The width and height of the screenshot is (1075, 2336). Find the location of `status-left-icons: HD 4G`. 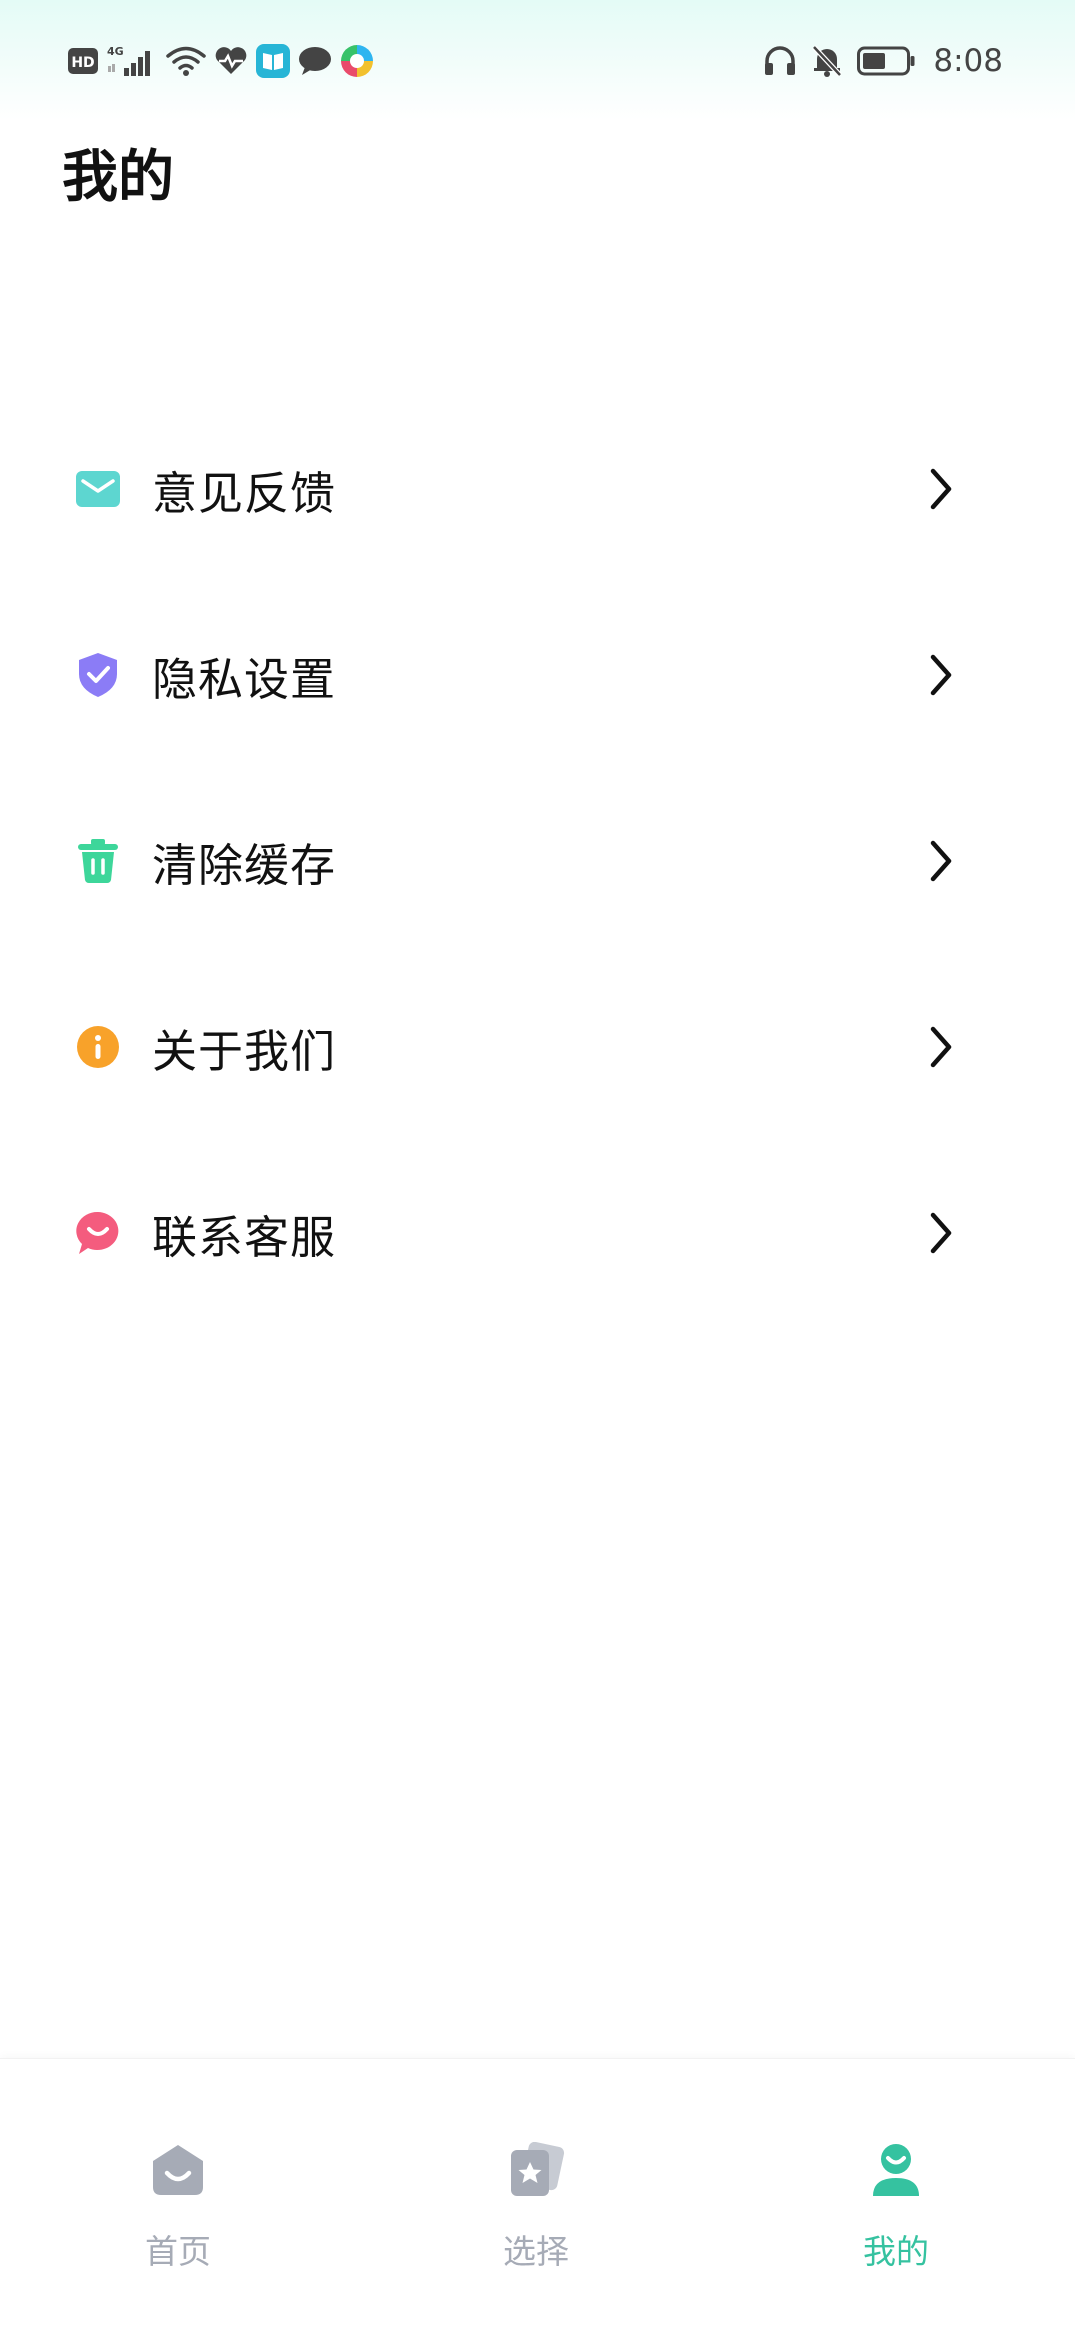

status-left-icons: HD 4G is located at coordinates (221, 61).